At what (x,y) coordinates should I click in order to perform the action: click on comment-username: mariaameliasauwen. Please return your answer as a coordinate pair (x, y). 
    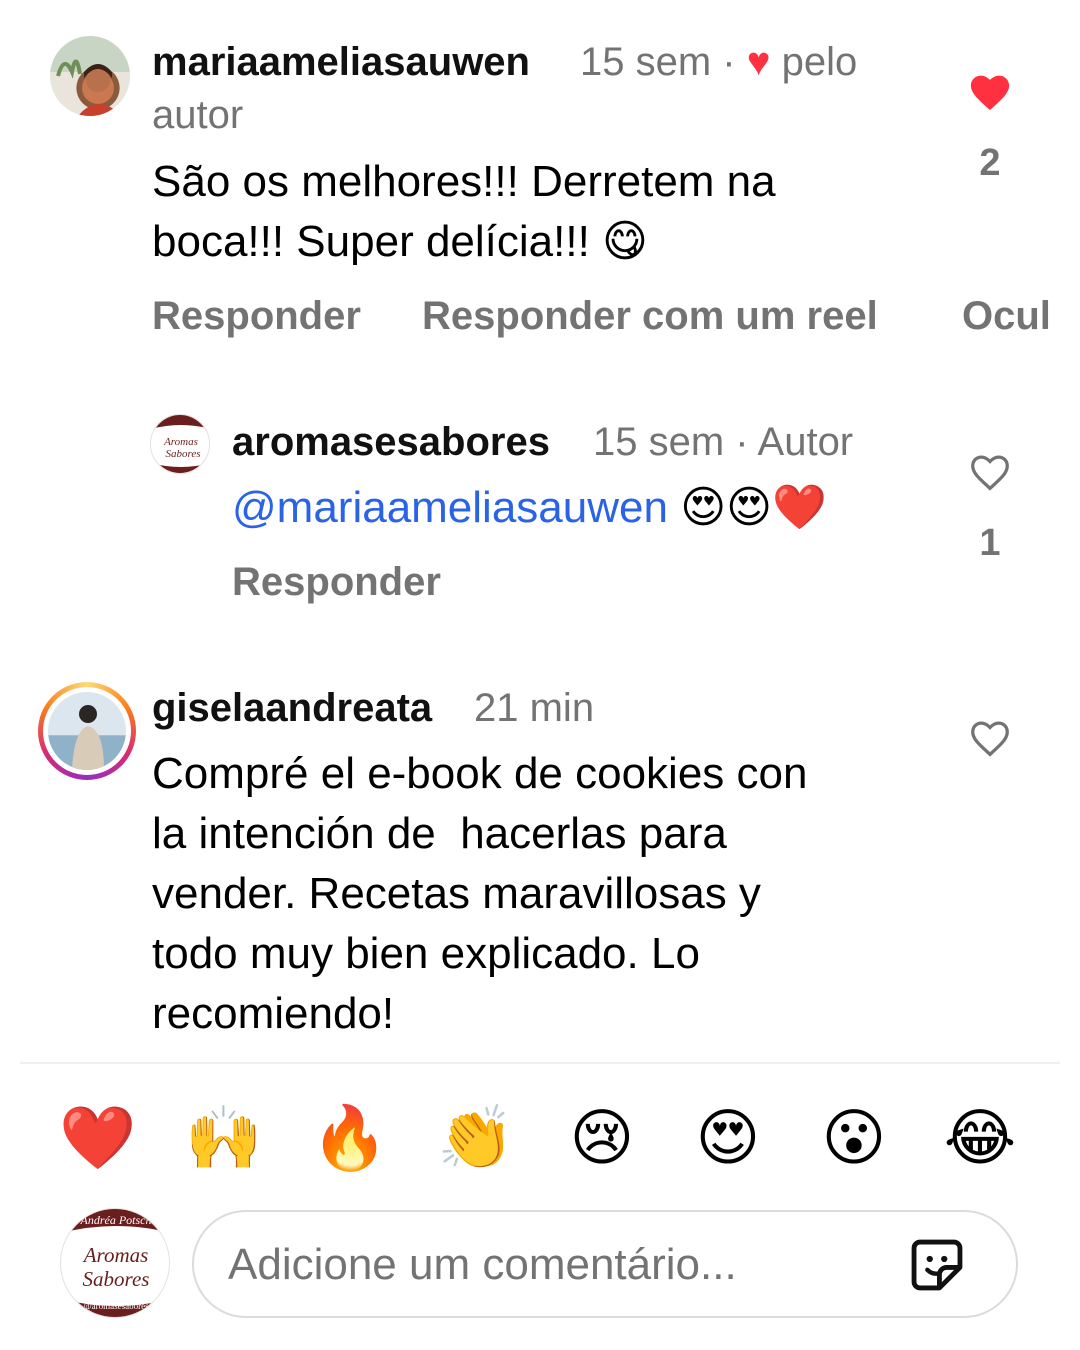
    Looking at the image, I should click on (341, 62).